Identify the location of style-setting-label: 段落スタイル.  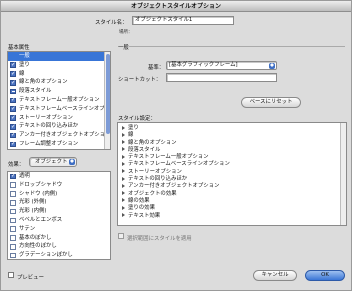
(144, 149).